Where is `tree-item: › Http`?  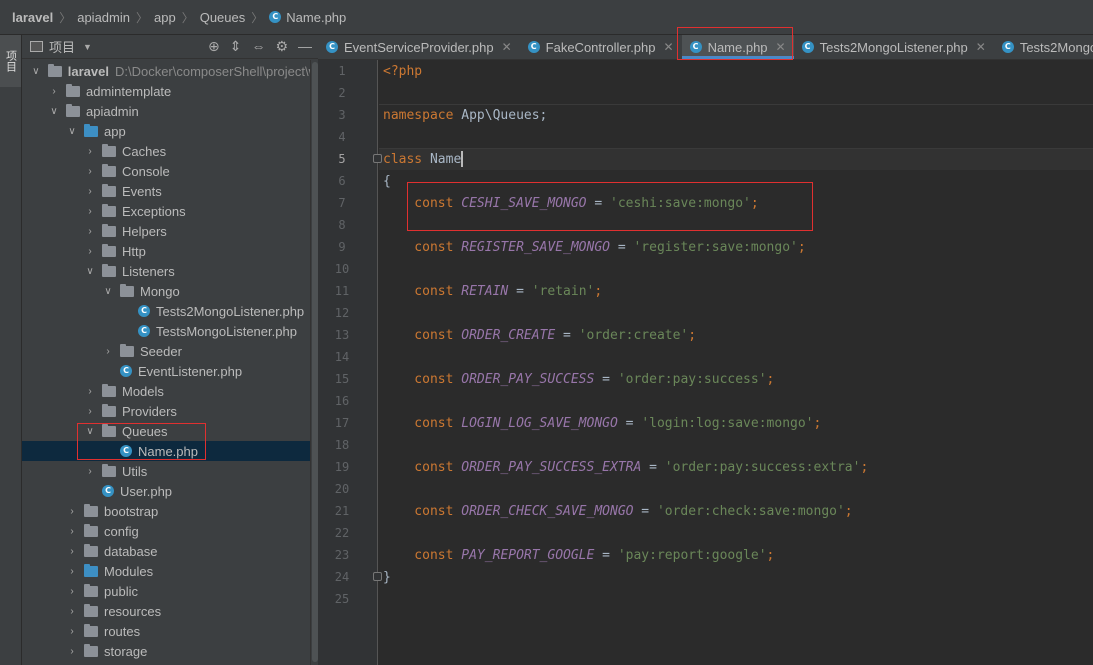 tree-item: › Http is located at coordinates (170, 251).